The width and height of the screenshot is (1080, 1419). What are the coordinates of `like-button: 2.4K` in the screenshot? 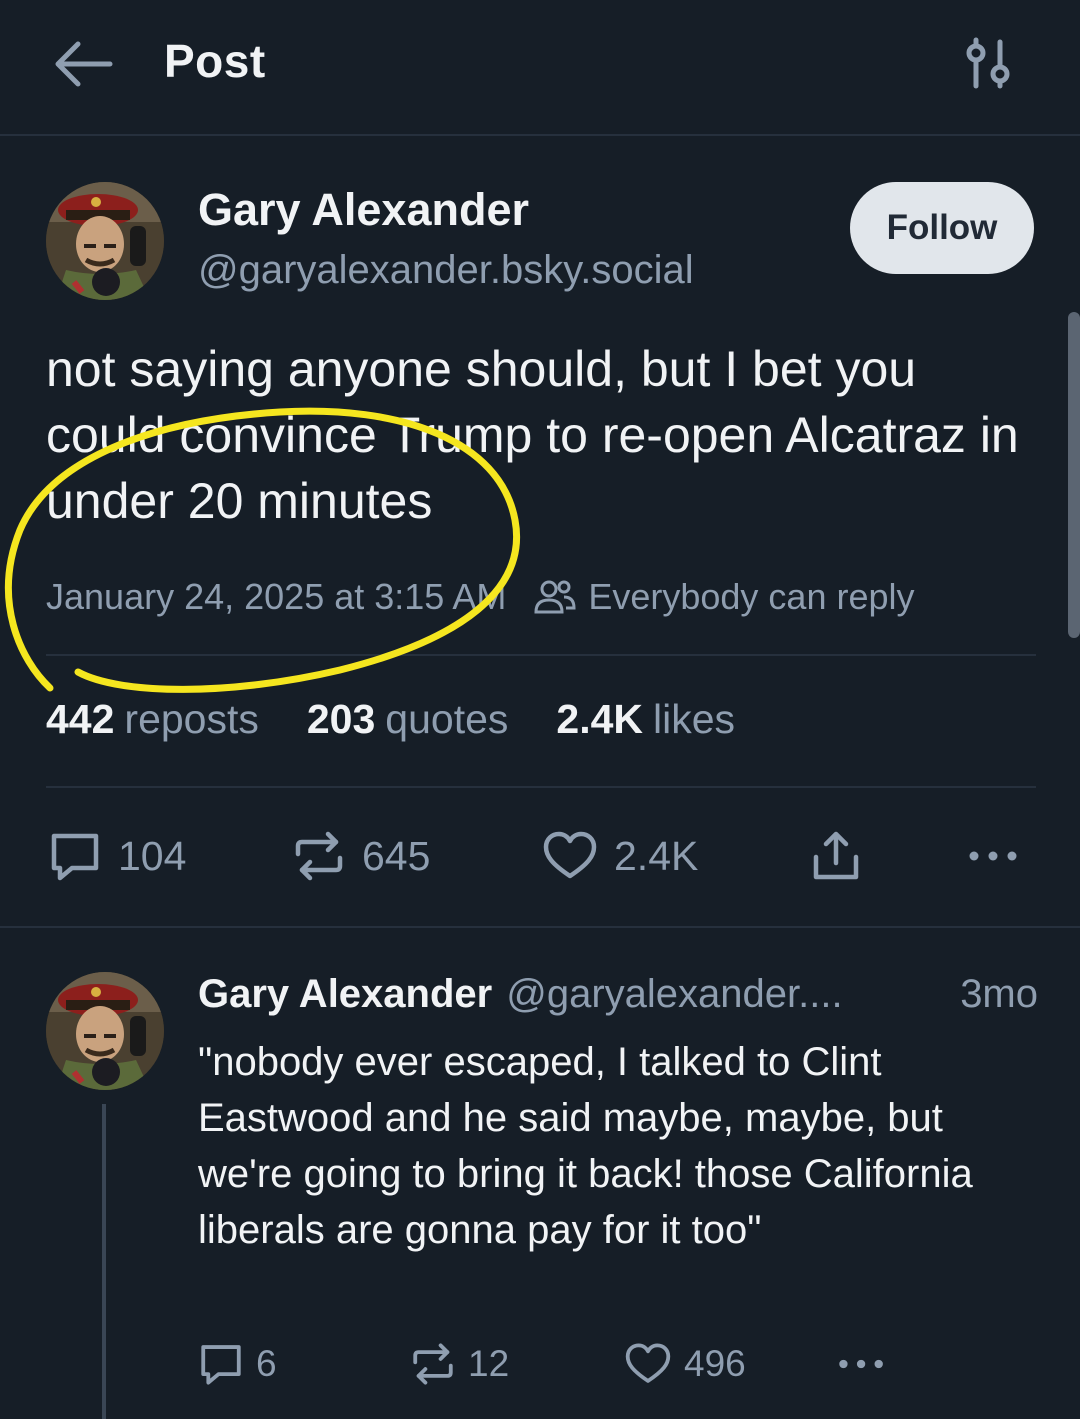 It's located at (620, 856).